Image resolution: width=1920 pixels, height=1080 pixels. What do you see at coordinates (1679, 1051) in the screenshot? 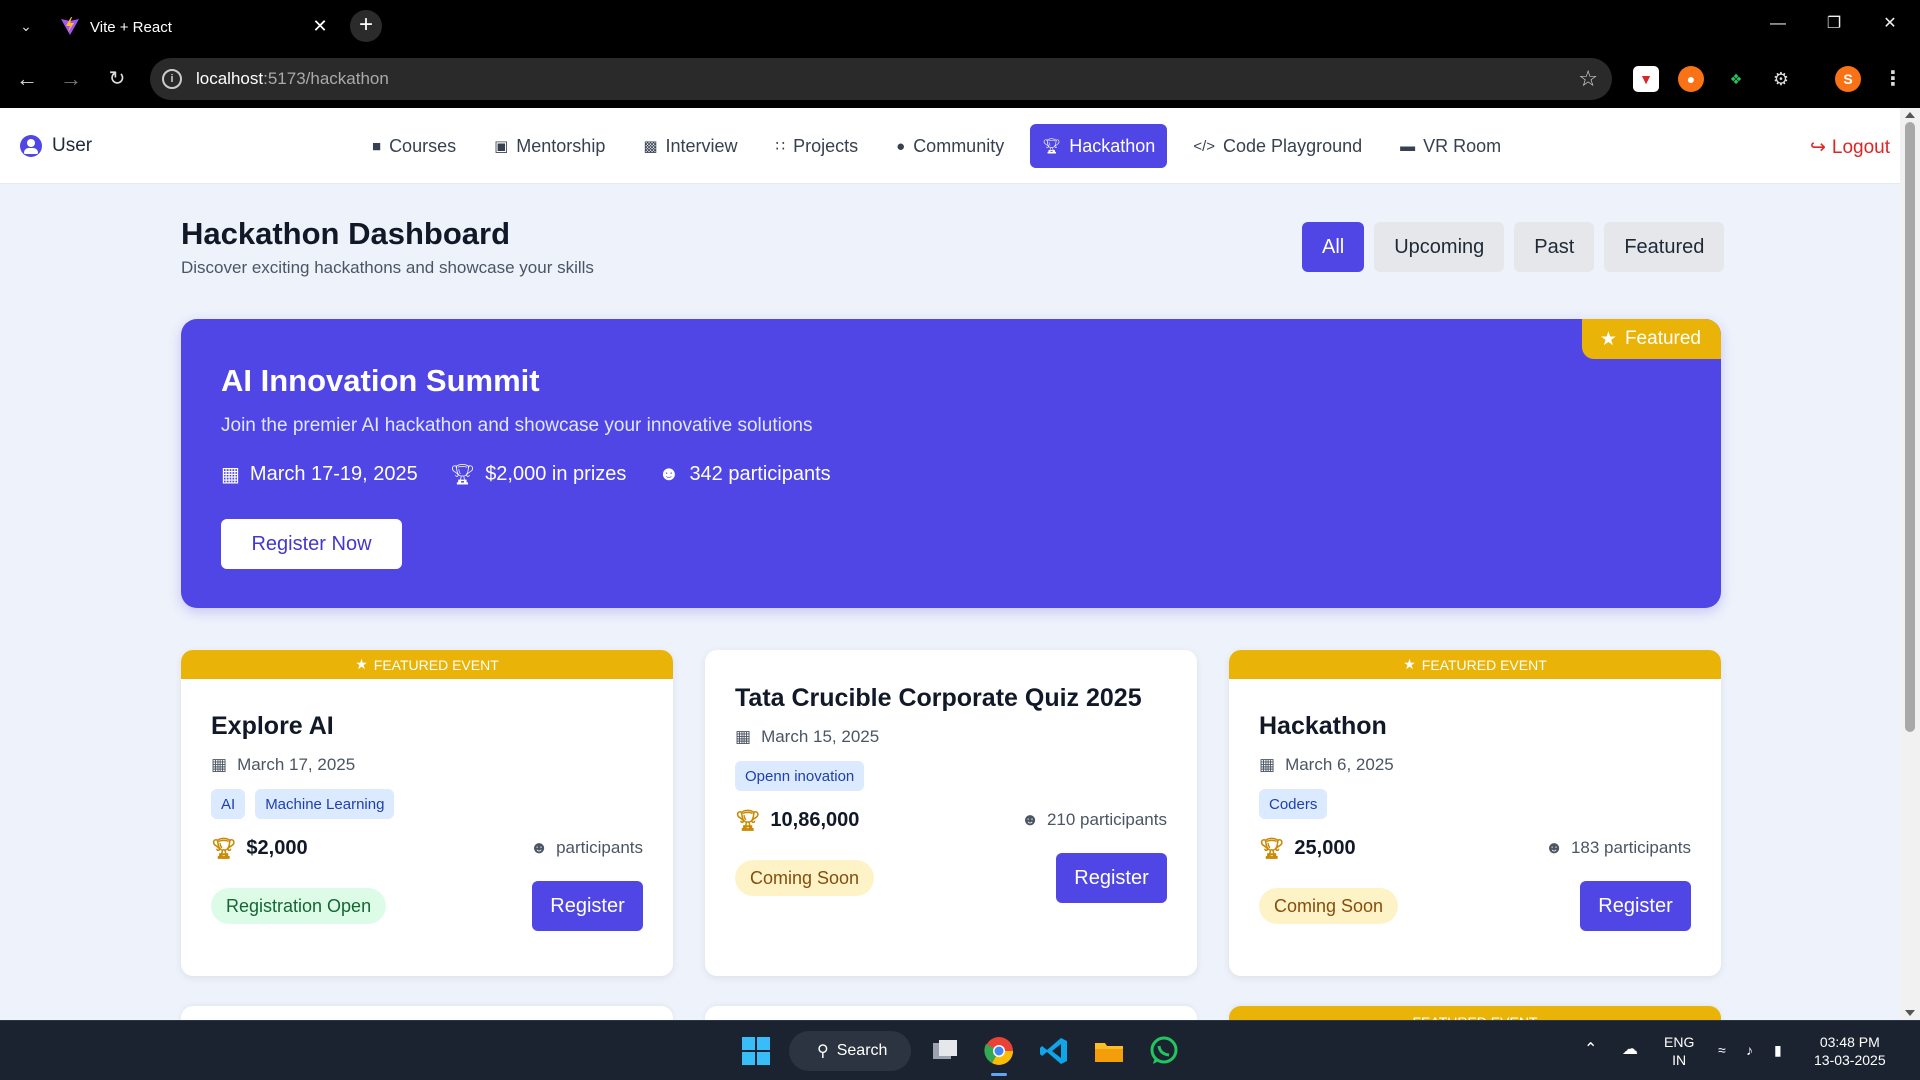
I see `language-indicator: ENG IN` at bounding box center [1679, 1051].